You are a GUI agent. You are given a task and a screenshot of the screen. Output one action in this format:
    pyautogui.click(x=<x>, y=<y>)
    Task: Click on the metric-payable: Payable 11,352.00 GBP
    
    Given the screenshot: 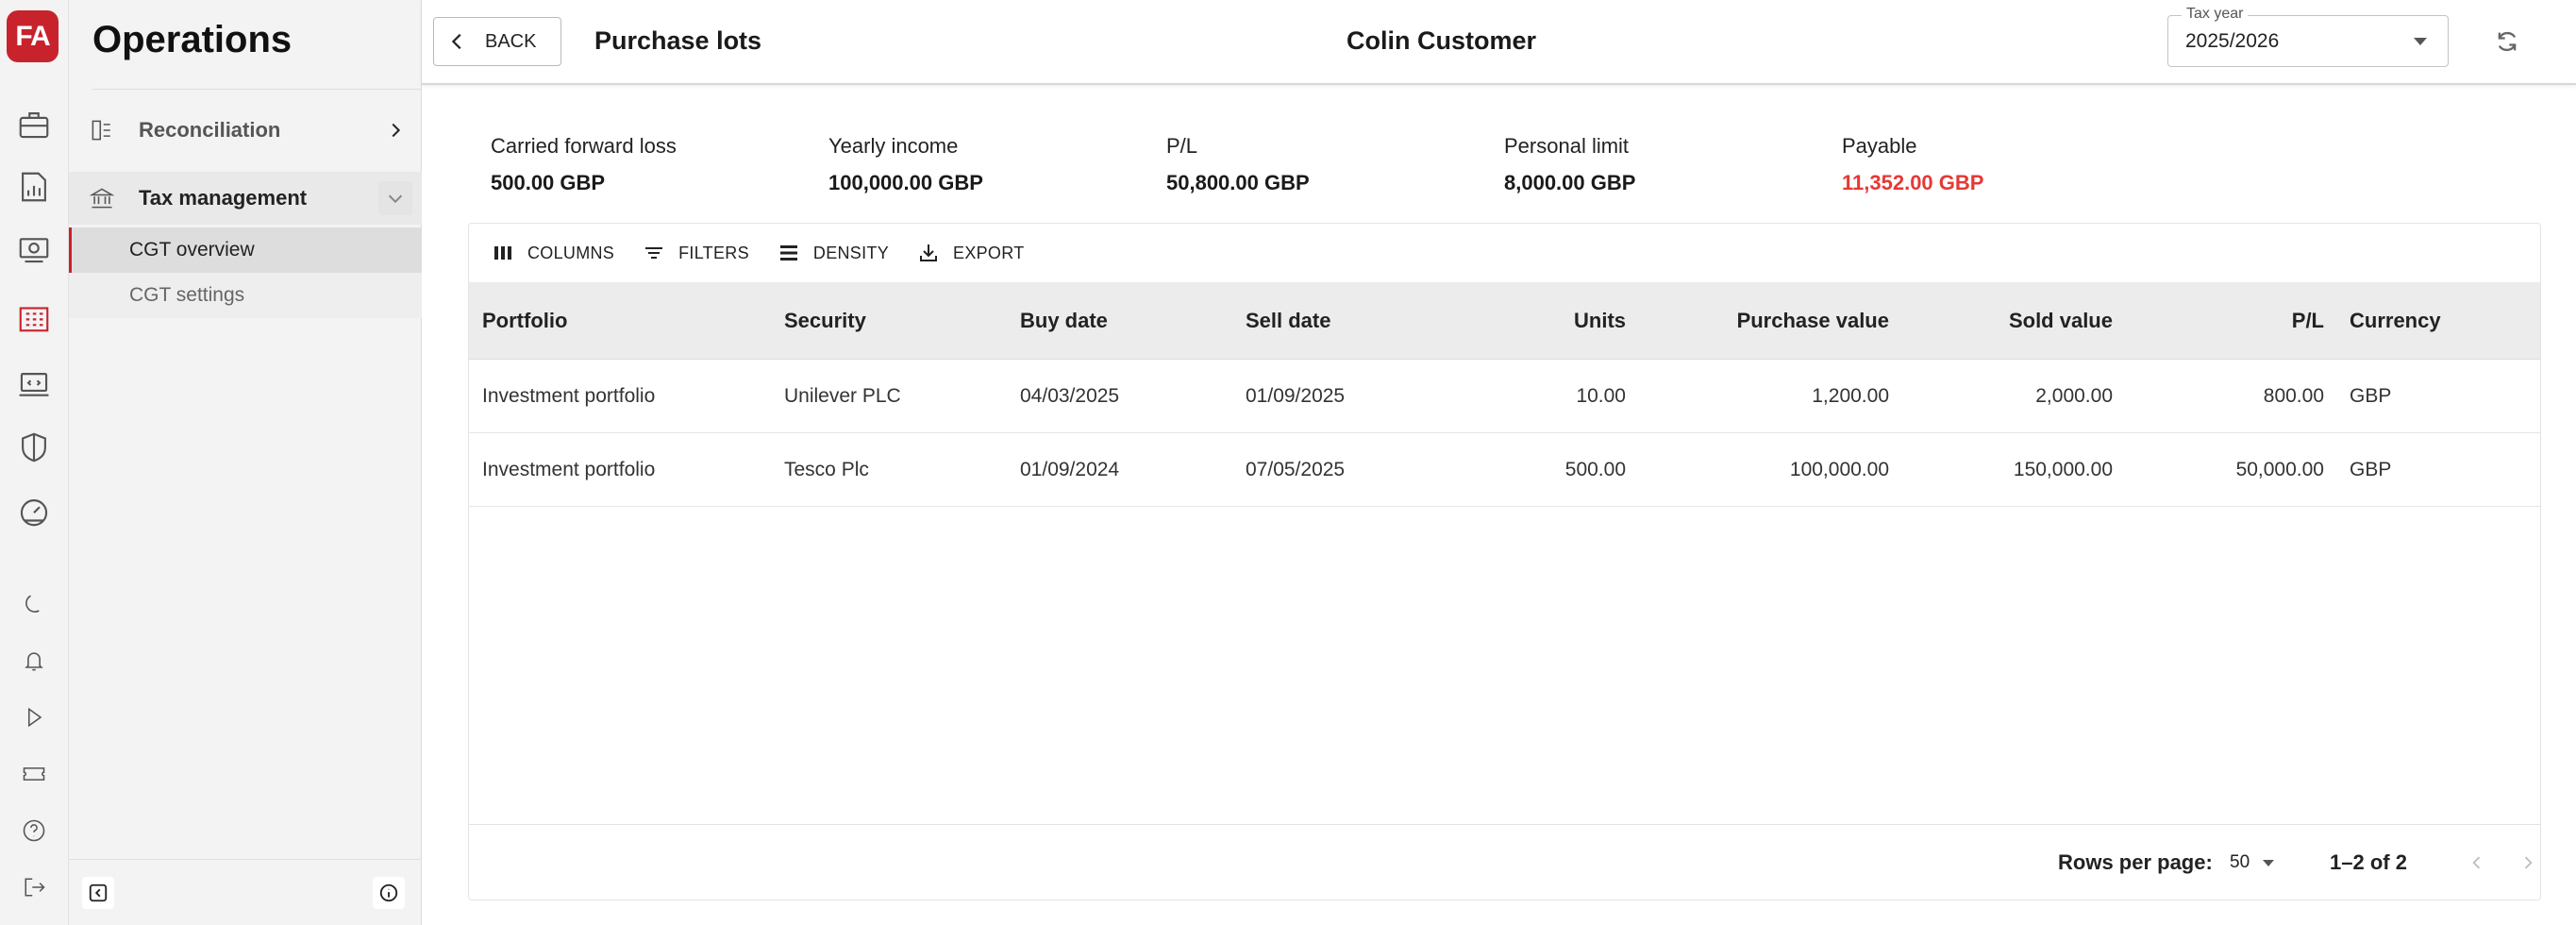 What is the action you would take?
    pyautogui.click(x=1997, y=164)
    